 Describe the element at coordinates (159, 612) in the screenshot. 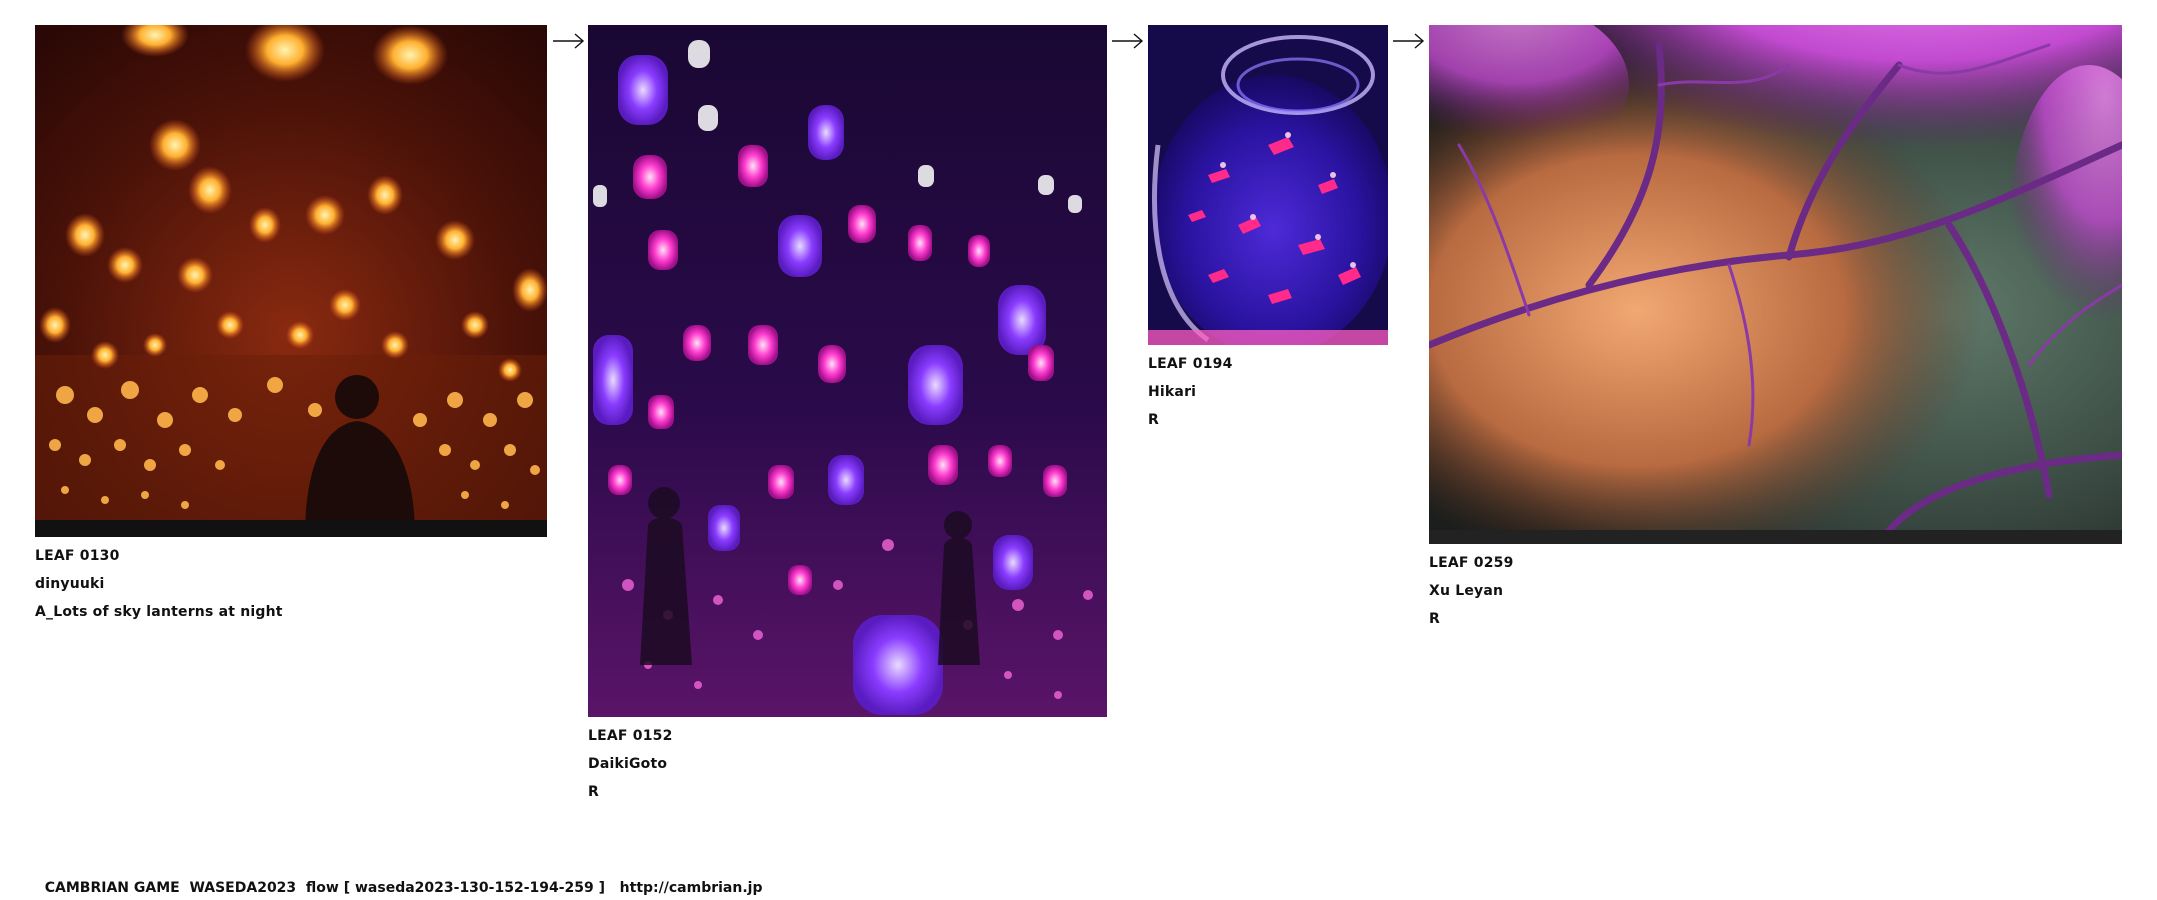

I see `leaf-note: A_Lots of sky lanterns at night` at that location.